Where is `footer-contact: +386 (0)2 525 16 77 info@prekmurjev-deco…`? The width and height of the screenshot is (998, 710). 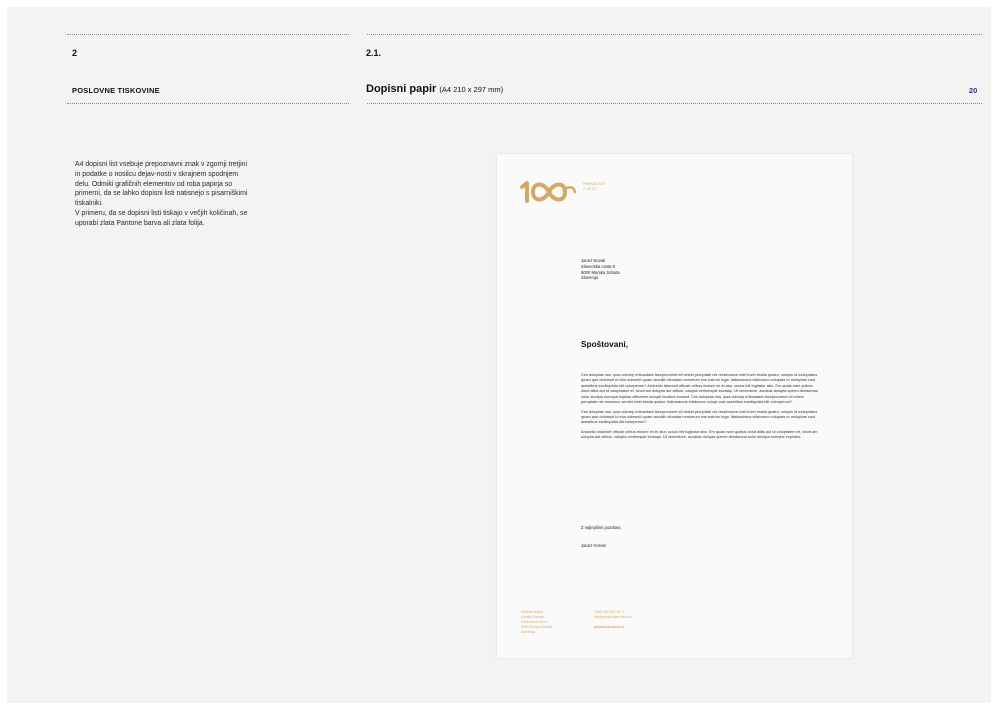
footer-contact: +386 (0)2 525 16 77 info@prekmurjev-deco… is located at coordinates (613, 620).